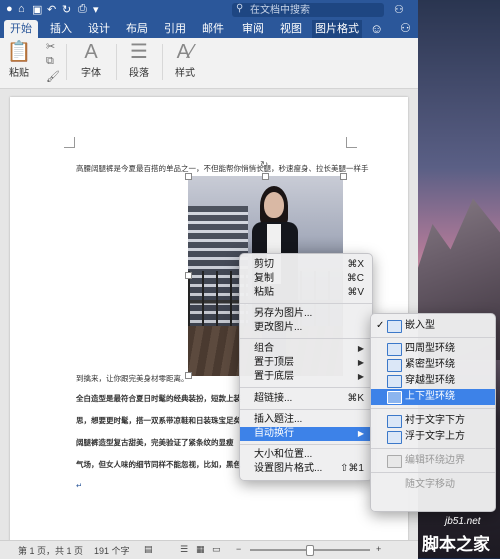 The image size is (500, 559). I want to click on tab-review: 审阅, so click(253, 29).